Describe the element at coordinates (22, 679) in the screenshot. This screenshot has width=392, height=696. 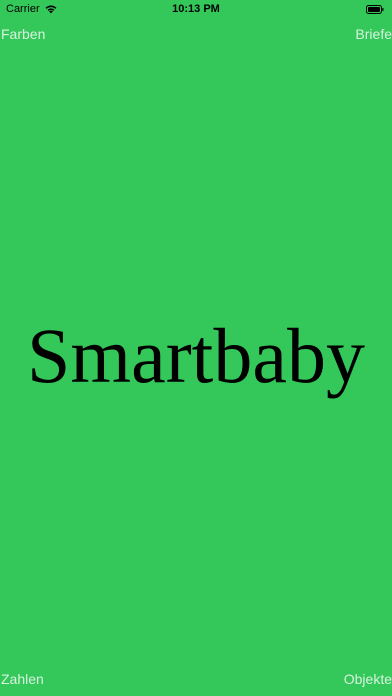
I see `zahlen-button: Zahlen` at that location.